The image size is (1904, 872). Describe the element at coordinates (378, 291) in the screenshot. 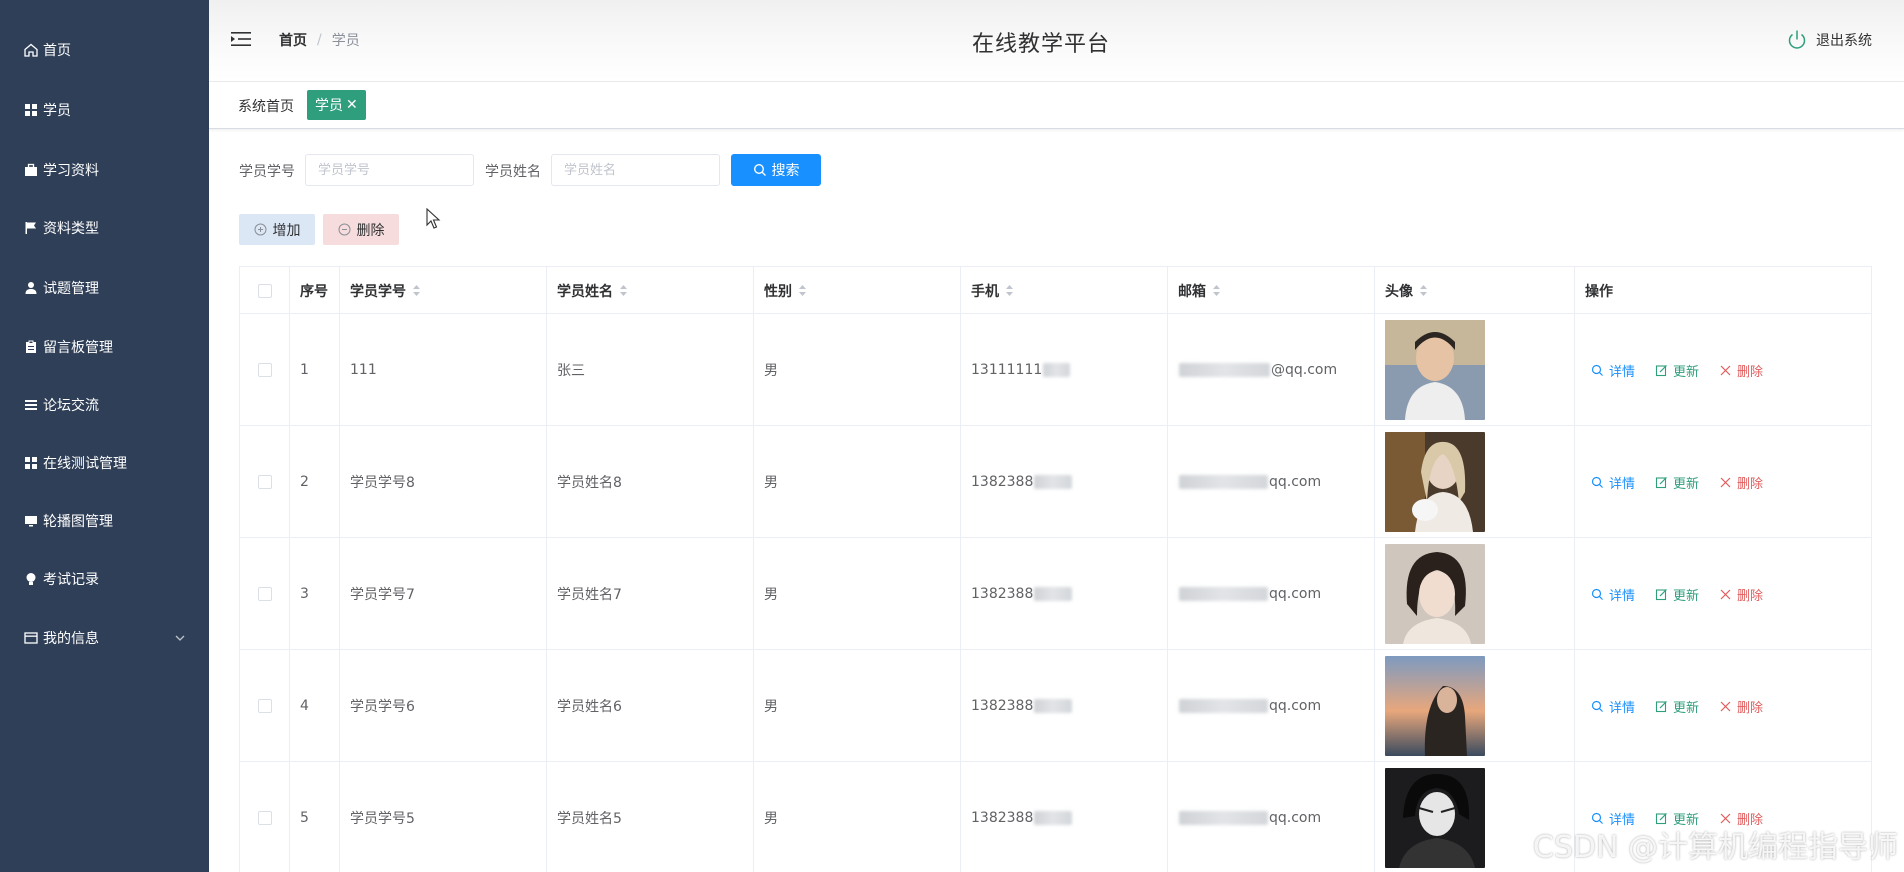

I see `column-label: 学员学号` at that location.